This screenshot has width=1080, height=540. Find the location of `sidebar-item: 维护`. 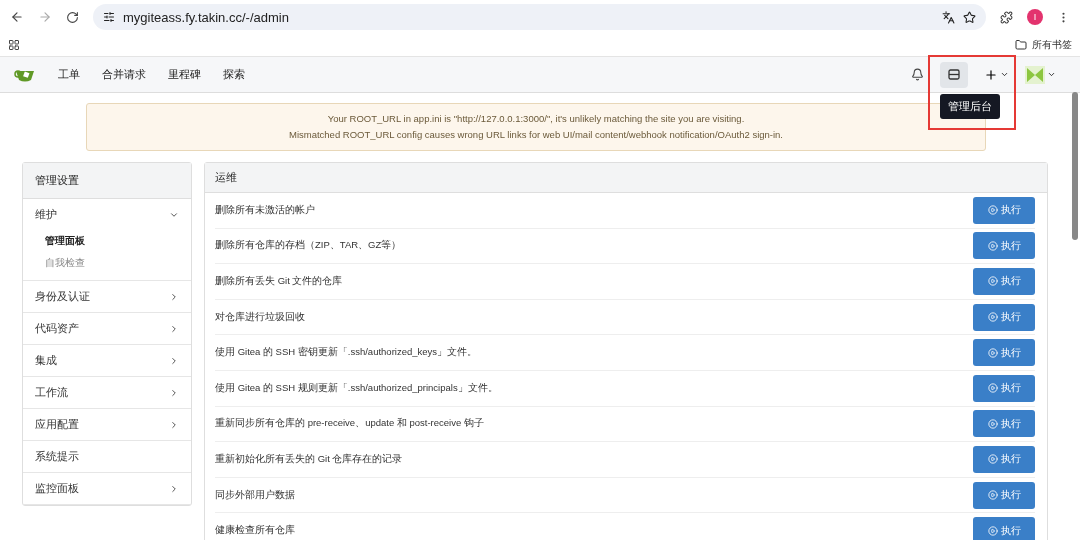

sidebar-item: 维护 is located at coordinates (107, 214).